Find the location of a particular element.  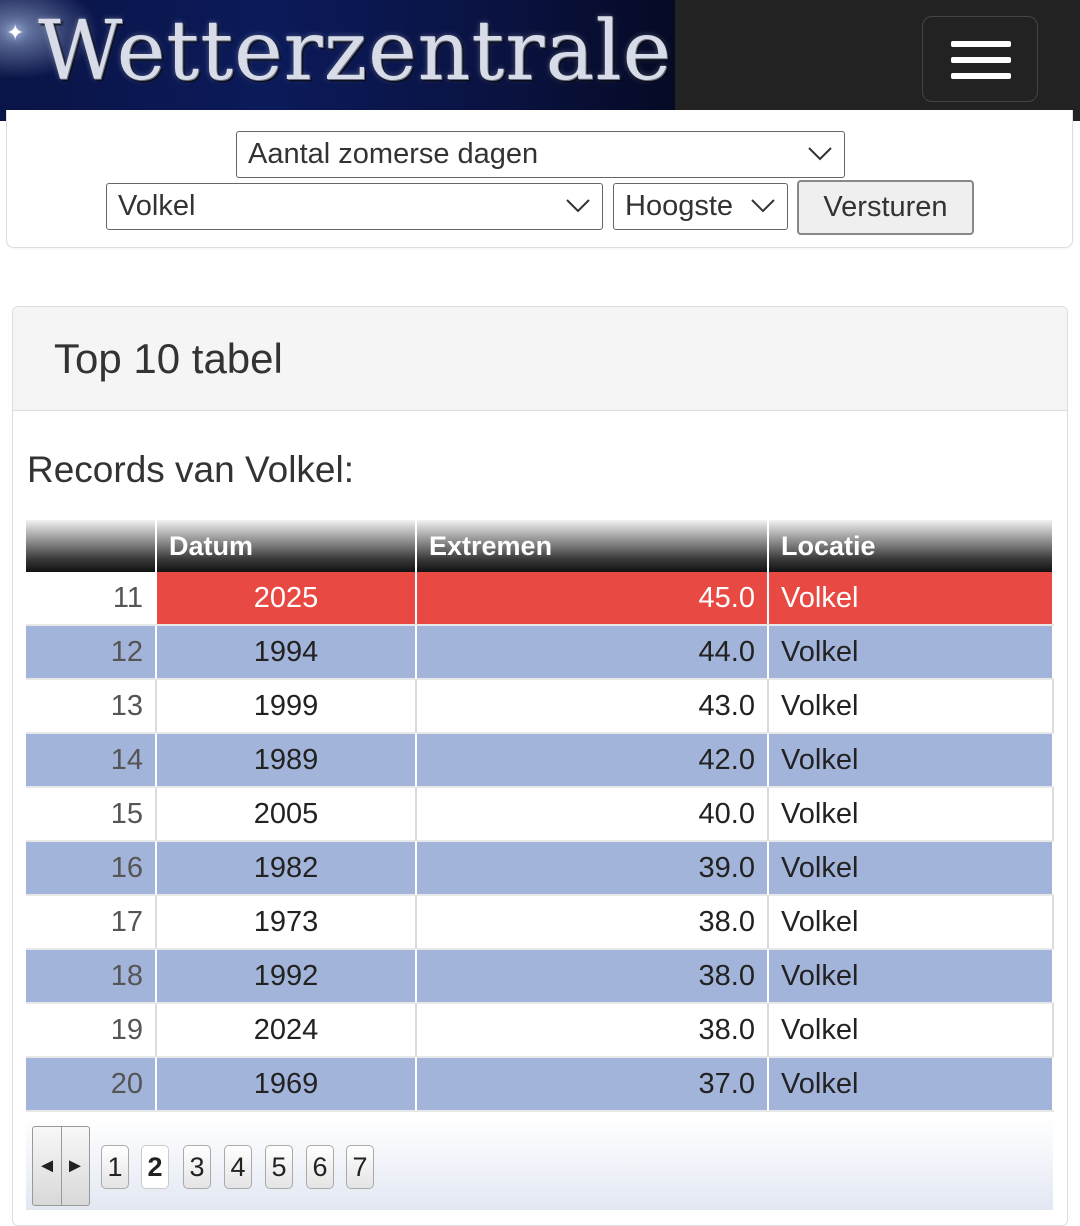

logo-text: Wetterzentrale is located at coordinates (355, 51).